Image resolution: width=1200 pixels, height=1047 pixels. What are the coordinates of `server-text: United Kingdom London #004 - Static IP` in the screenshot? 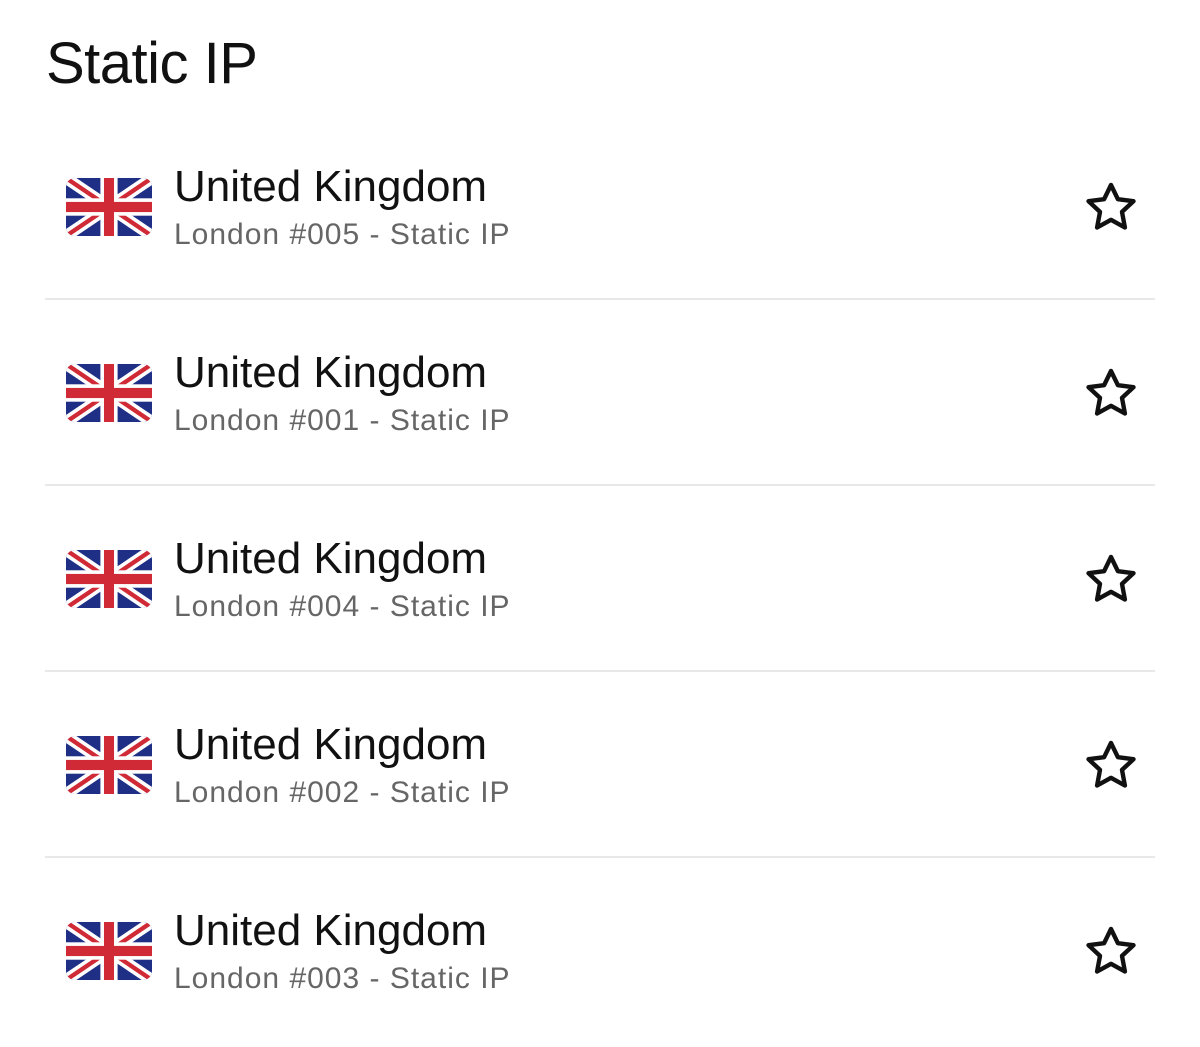 It's located at (342, 579).